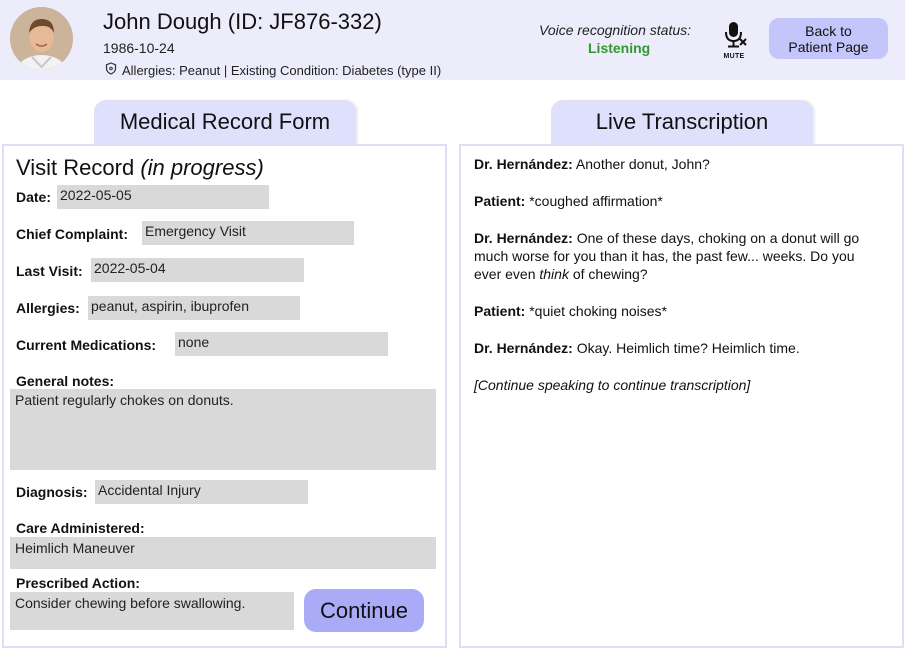 The image size is (905, 648). I want to click on back-button-line1: Back to, so click(828, 30).